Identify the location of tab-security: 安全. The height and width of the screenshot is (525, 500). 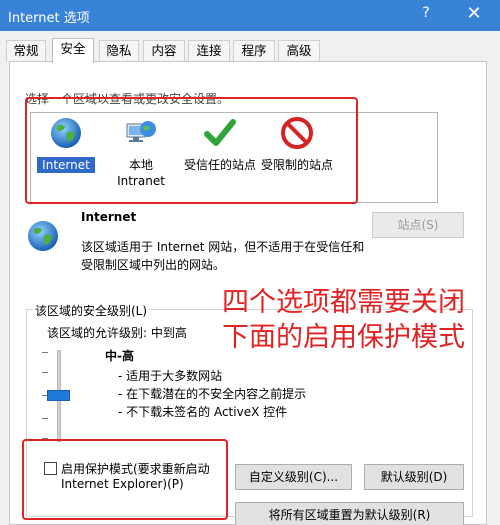
(73, 50).